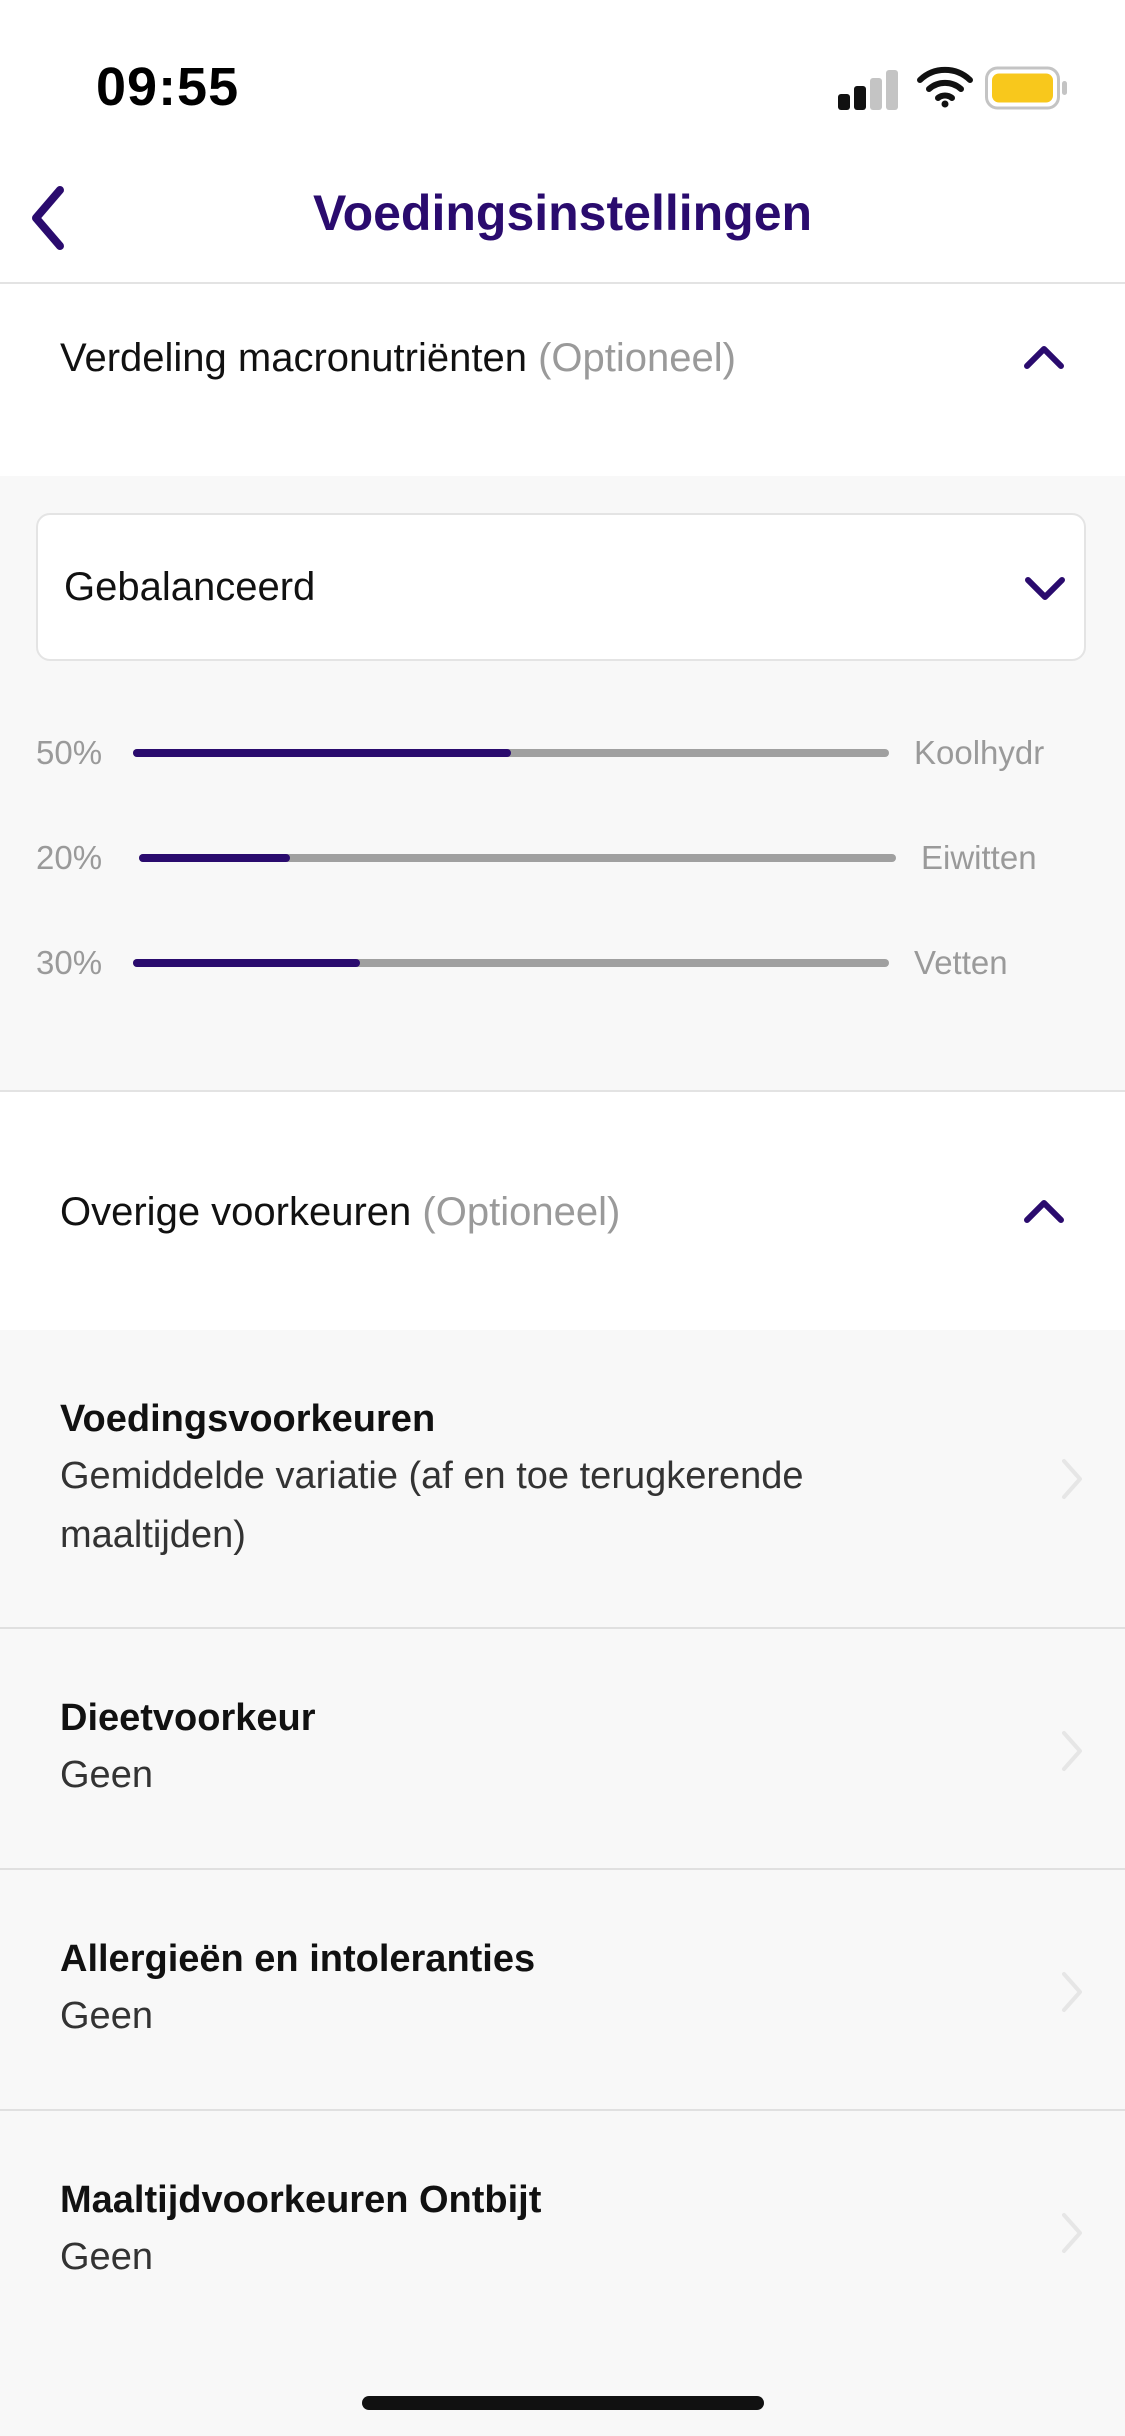 The height and width of the screenshot is (2436, 1125). I want to click on macro-bar-carbs, so click(511, 753).